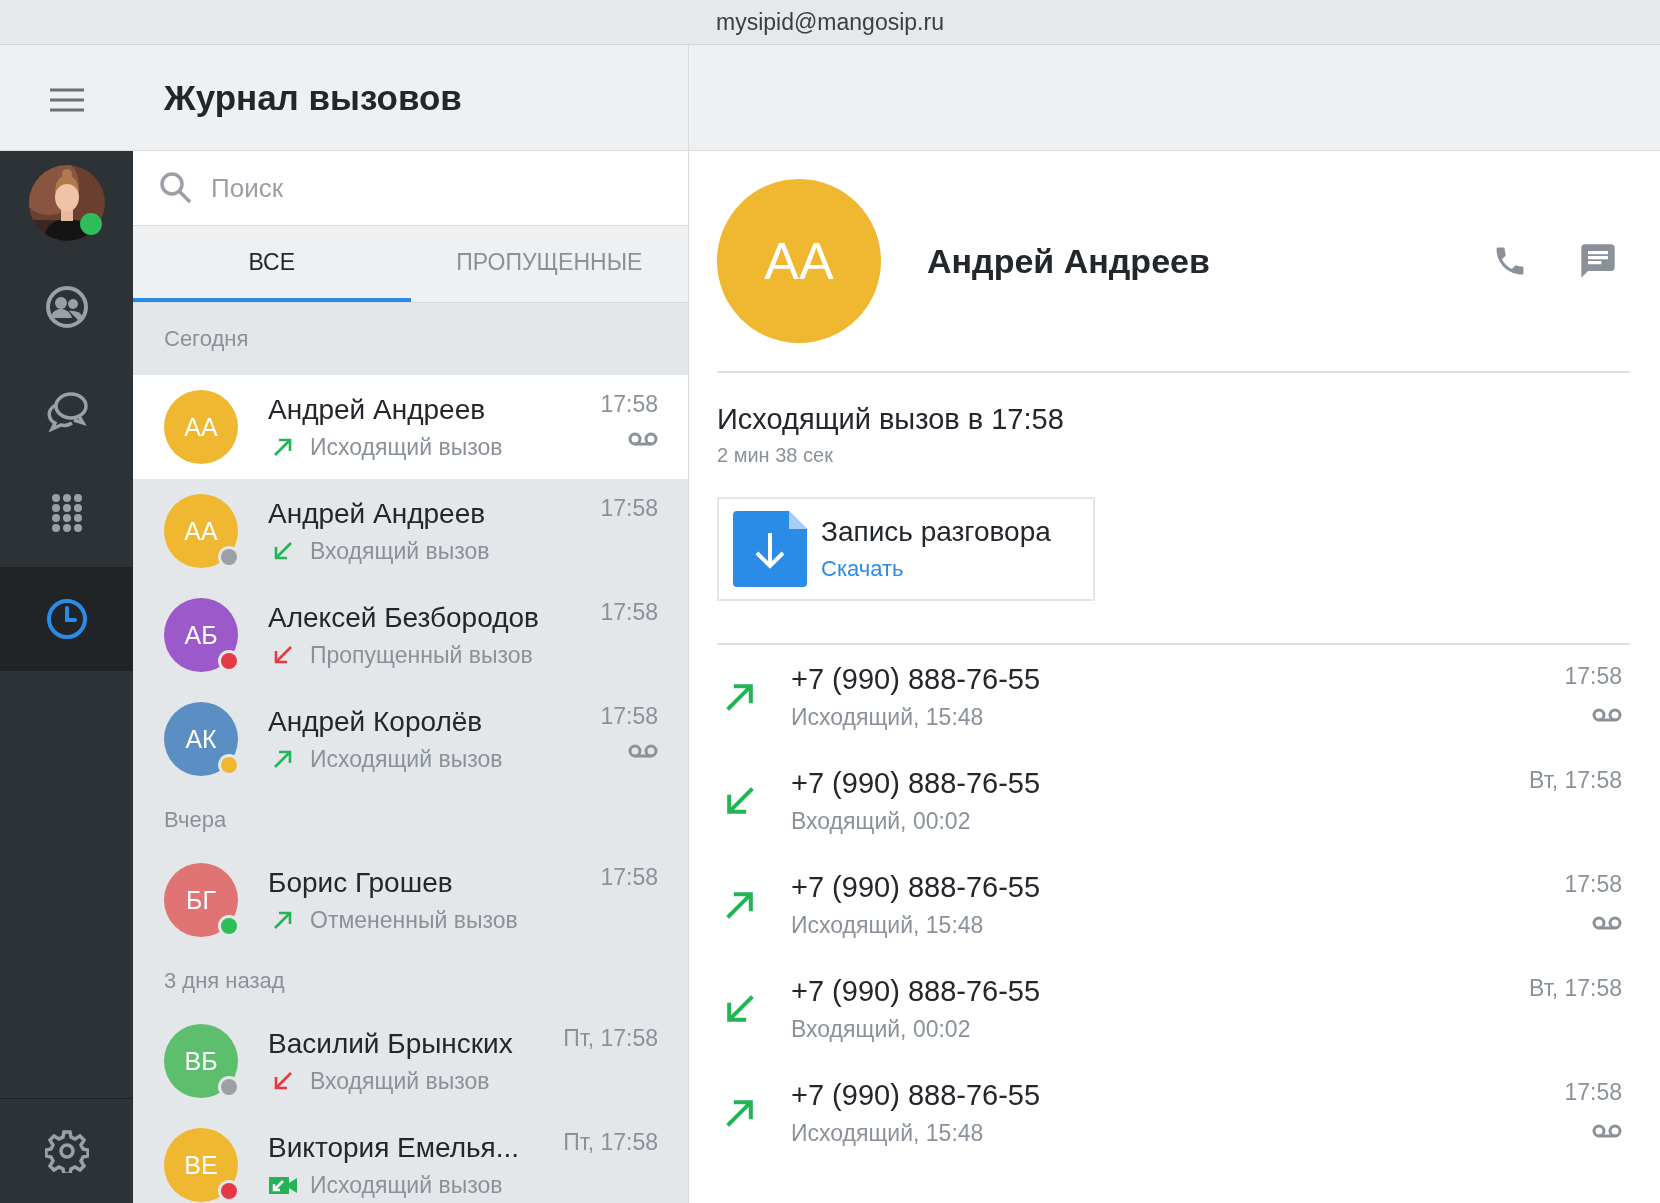 The height and width of the screenshot is (1203, 1660). What do you see at coordinates (421, 655) in the screenshot?
I see `call-status: Пропущенный вызов` at bounding box center [421, 655].